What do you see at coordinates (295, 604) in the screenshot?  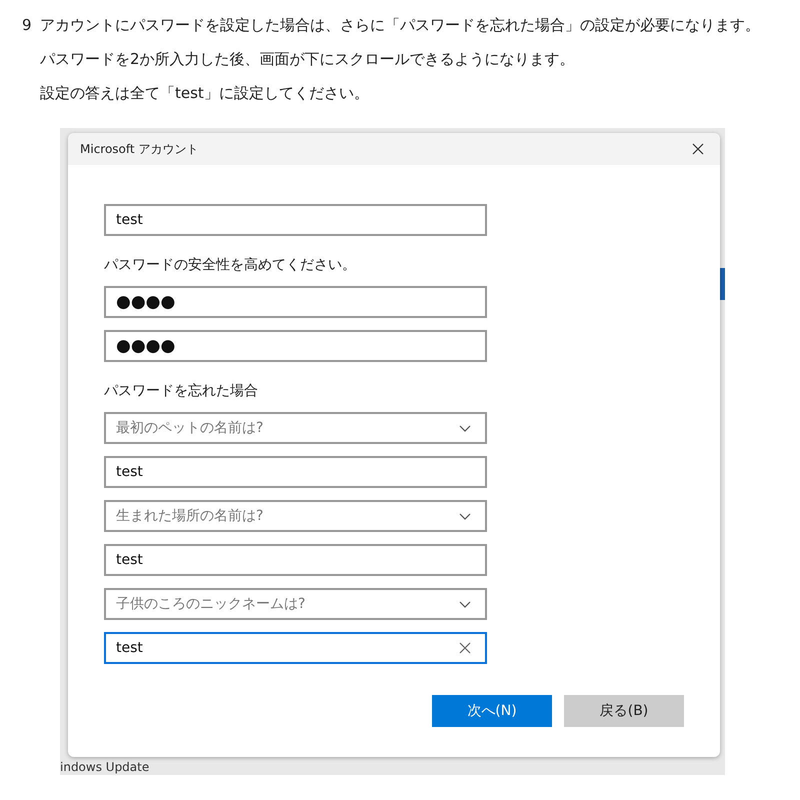 I see `question-dropdown: 子供のころのニックネームは?` at bounding box center [295, 604].